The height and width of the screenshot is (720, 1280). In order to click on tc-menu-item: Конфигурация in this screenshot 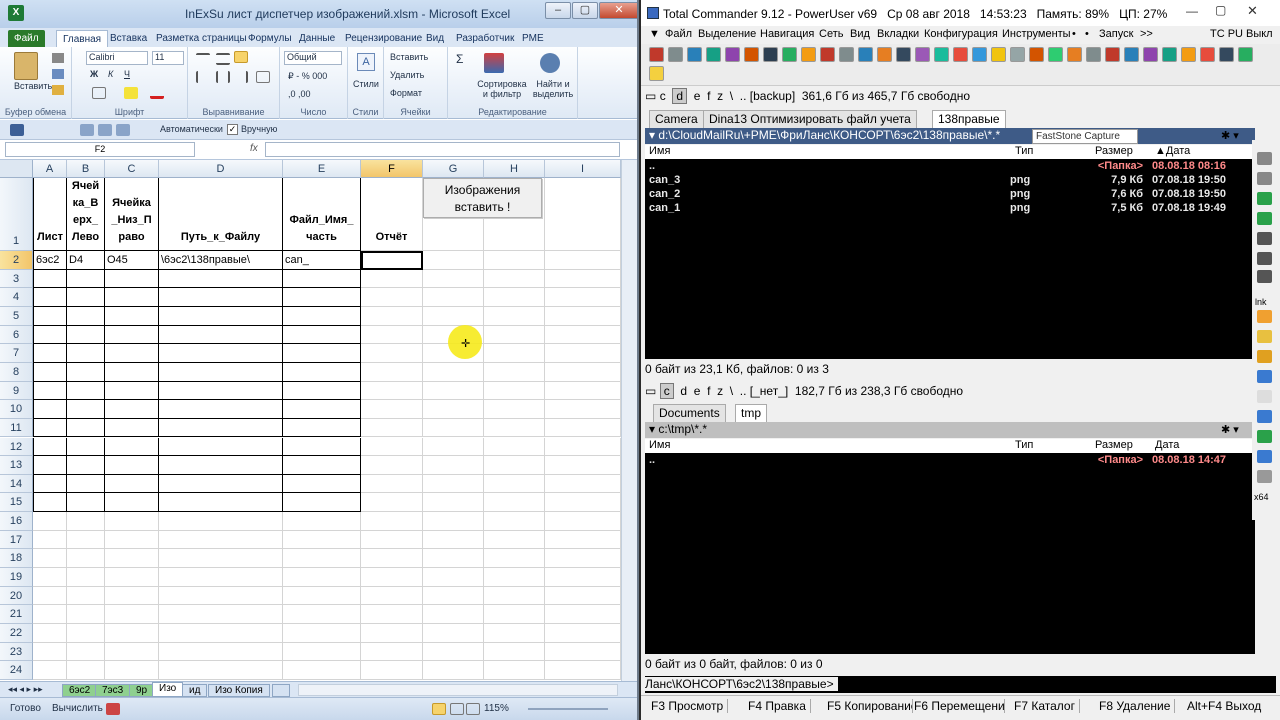, I will do `click(961, 34)`.